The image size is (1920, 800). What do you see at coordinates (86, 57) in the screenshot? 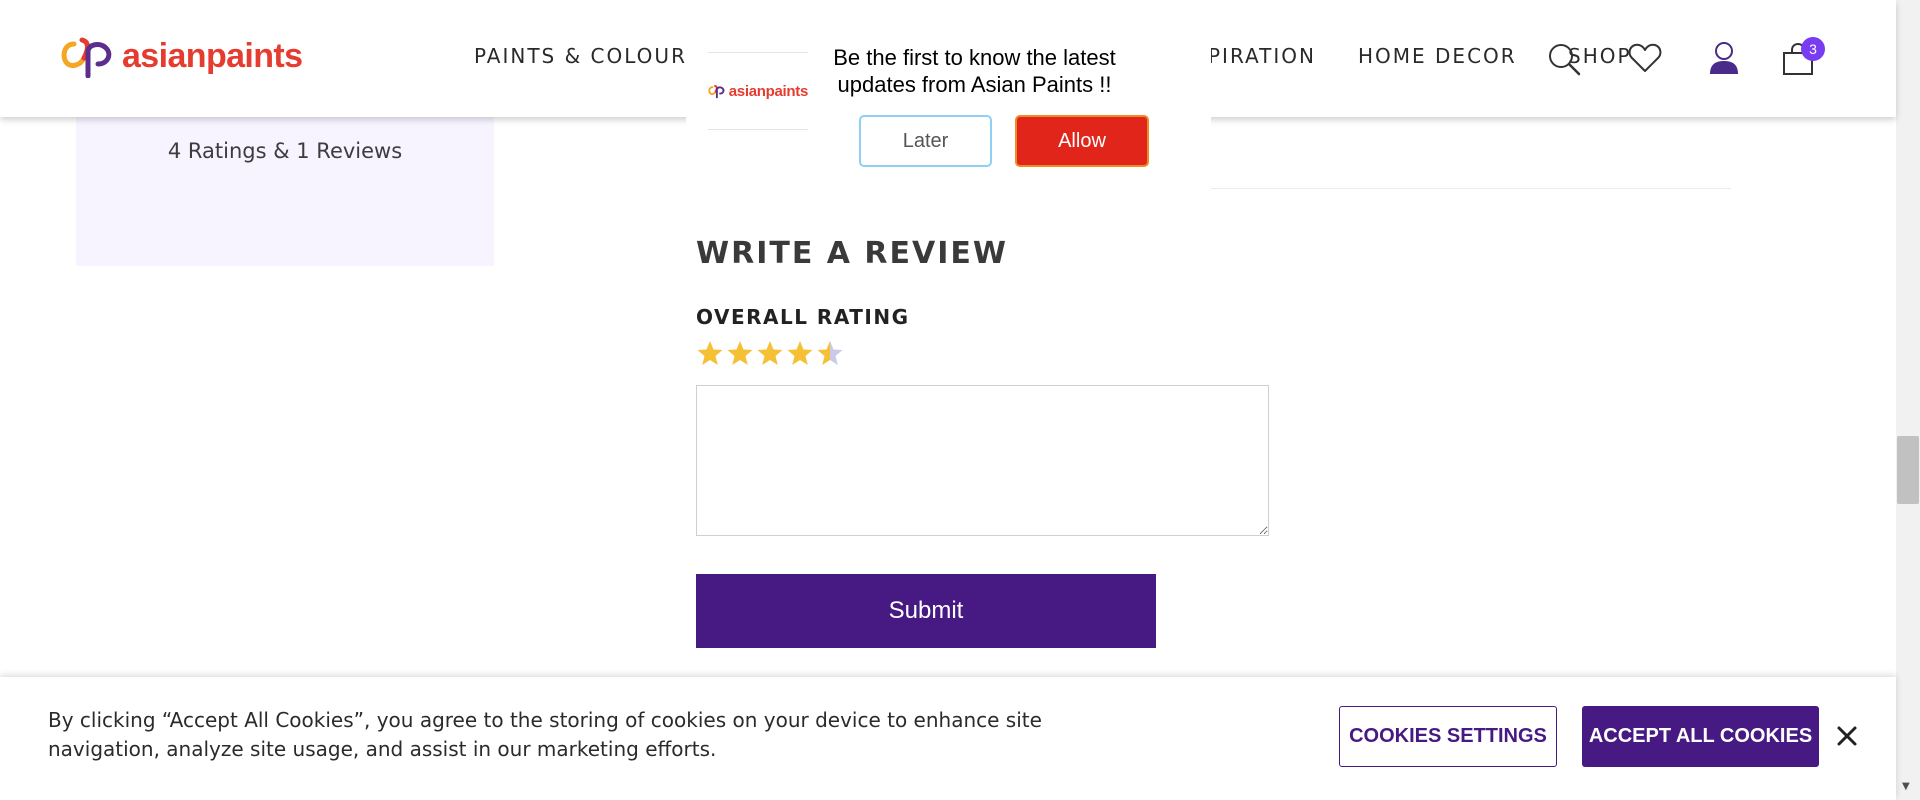
I see `asianpaints-logo-icon` at bounding box center [86, 57].